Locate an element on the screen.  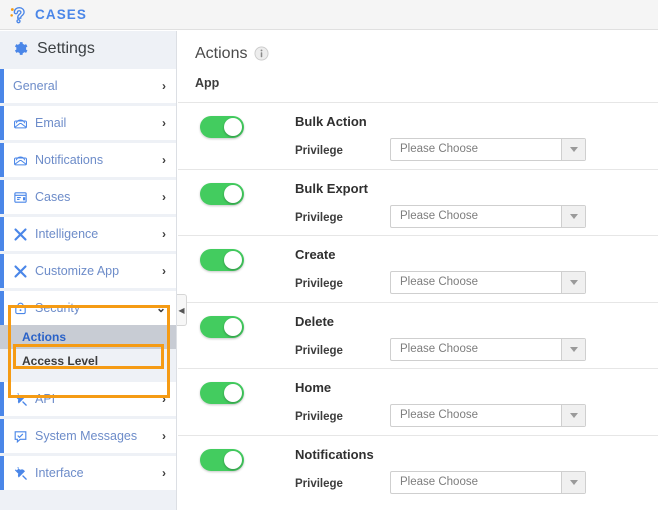
info-icon is located at coordinates (261, 53).